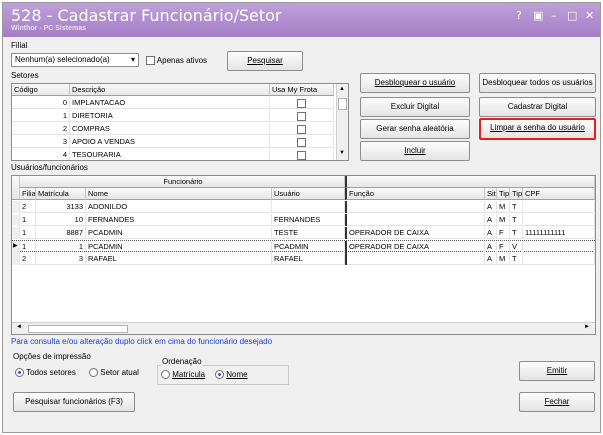 This screenshot has height=435, width=603. I want to click on setor-atual-radio: Setor atual, so click(114, 373).